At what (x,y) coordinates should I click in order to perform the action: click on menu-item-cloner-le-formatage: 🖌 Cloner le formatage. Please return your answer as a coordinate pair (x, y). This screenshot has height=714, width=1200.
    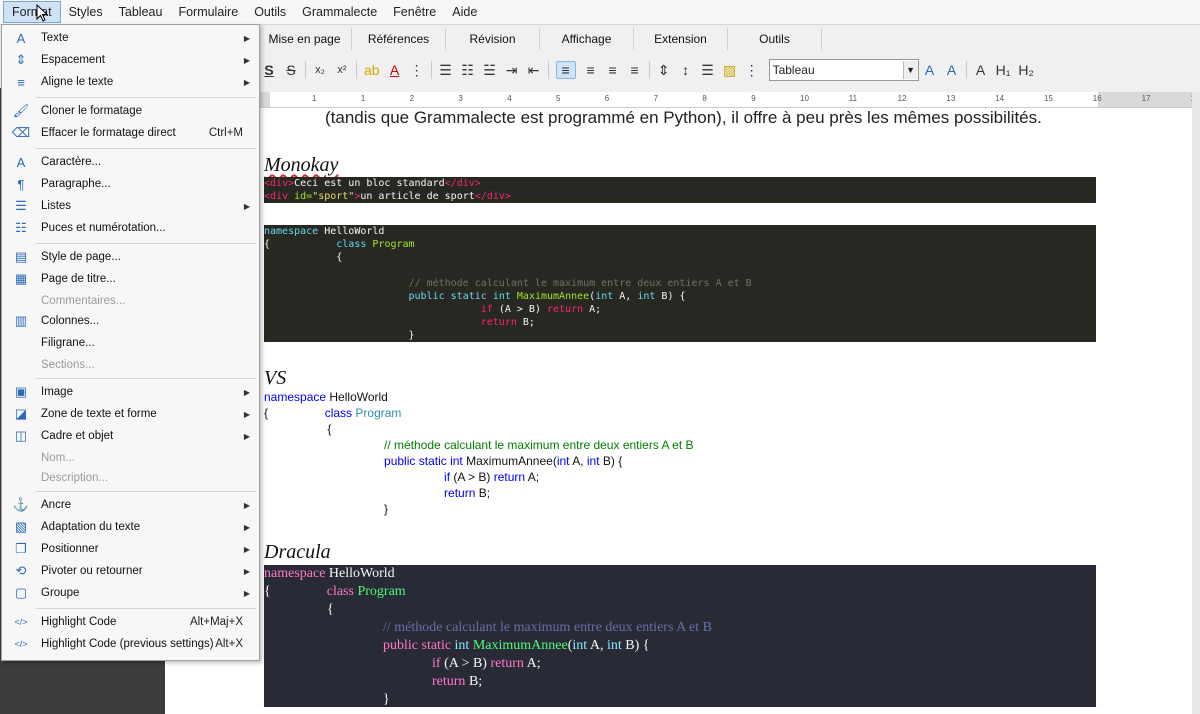
    Looking at the image, I should click on (130, 111).